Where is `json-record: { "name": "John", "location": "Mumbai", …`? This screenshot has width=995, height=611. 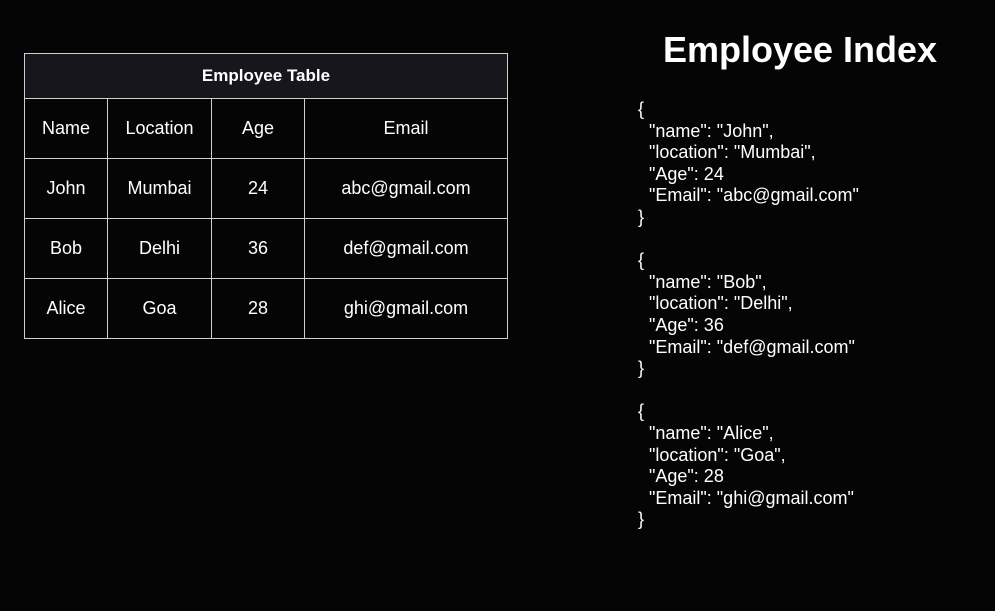
json-record: { "name": "John", "location": "Mumbai", … is located at coordinates (808, 164).